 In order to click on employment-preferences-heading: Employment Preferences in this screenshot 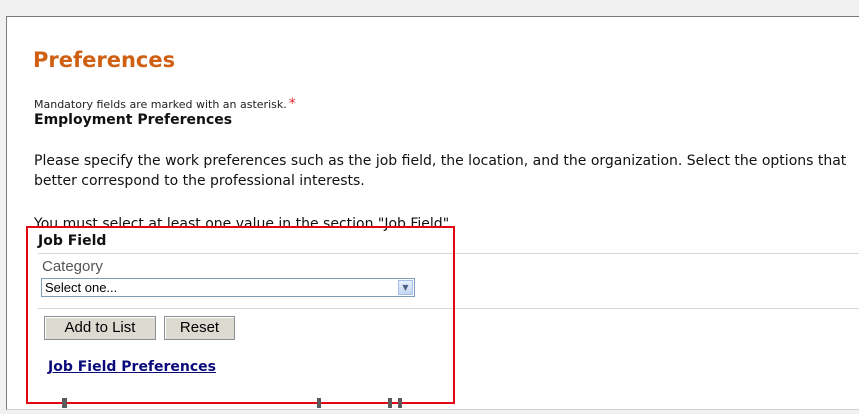, I will do `click(133, 120)`.